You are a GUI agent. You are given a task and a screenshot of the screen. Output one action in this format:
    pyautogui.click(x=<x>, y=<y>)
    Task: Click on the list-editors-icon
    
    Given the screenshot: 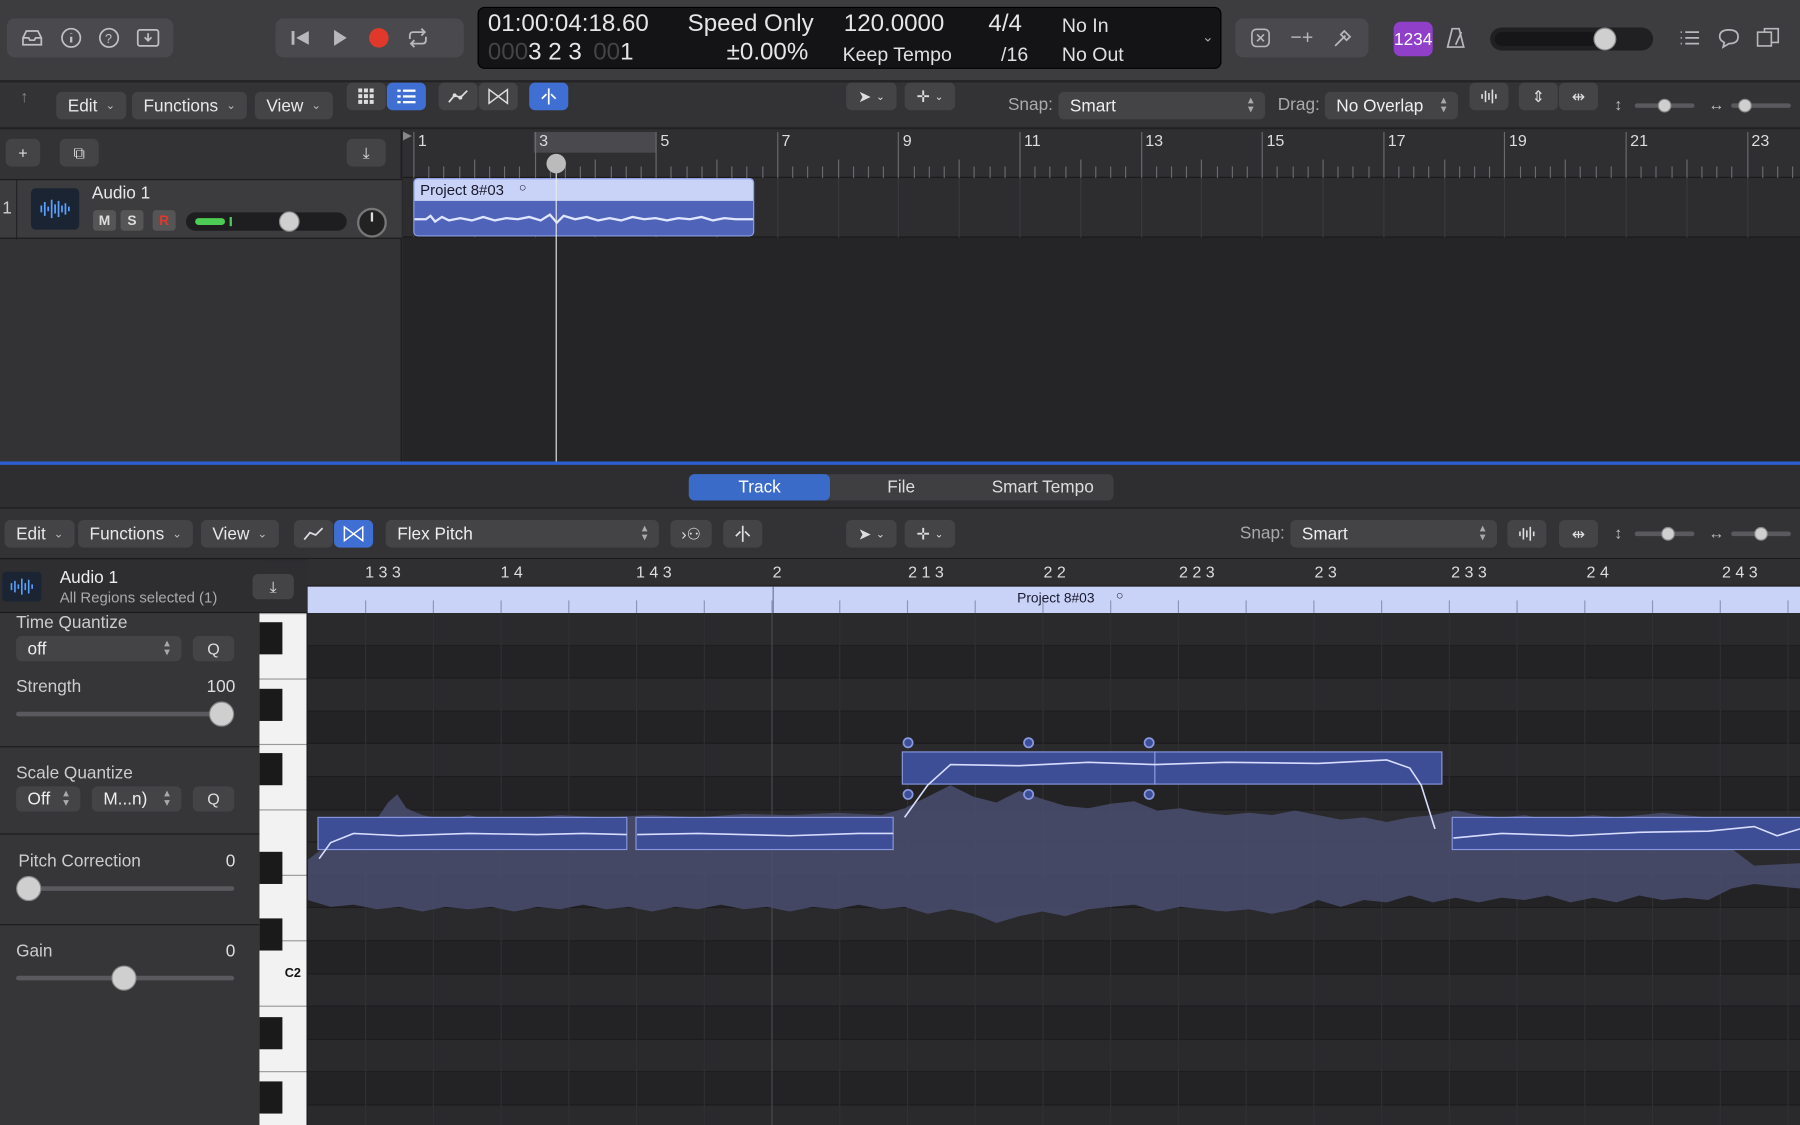 What is the action you would take?
    pyautogui.click(x=1689, y=38)
    